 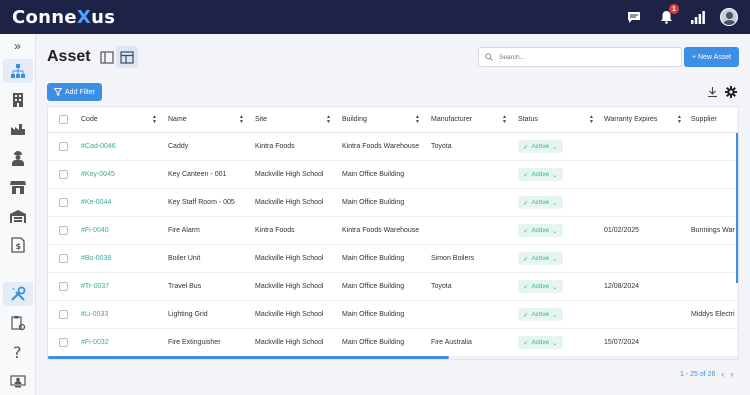 What do you see at coordinates (555, 287) in the screenshot?
I see `chevron-down-icon: ⌄` at bounding box center [555, 287].